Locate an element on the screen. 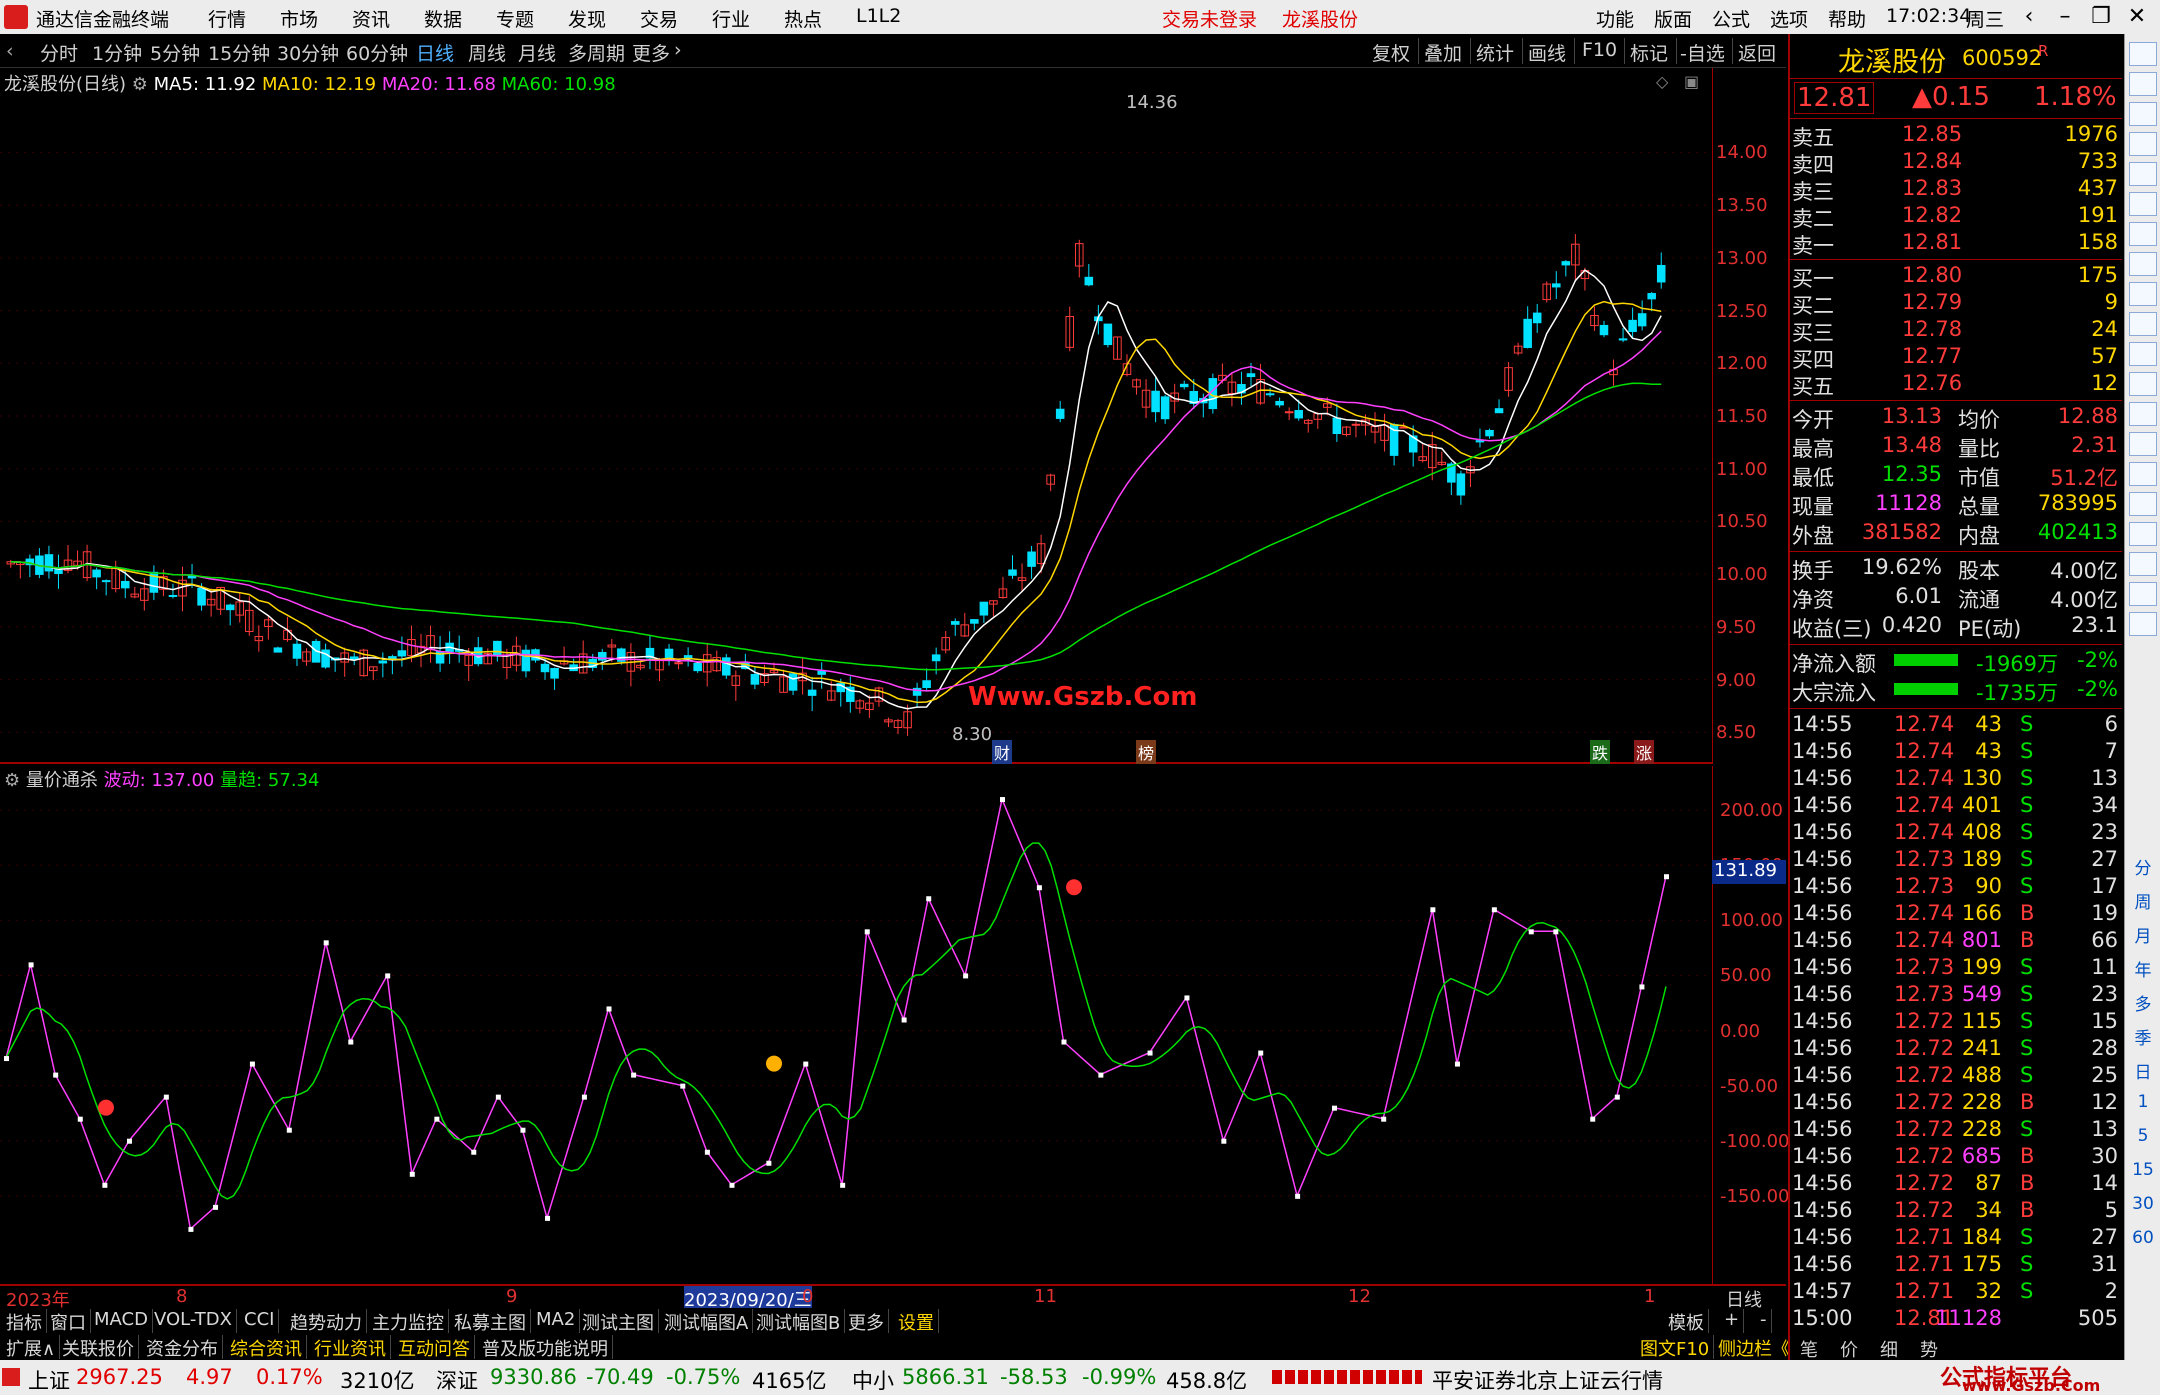  detail-tab: 价 is located at coordinates (1849, 1349).